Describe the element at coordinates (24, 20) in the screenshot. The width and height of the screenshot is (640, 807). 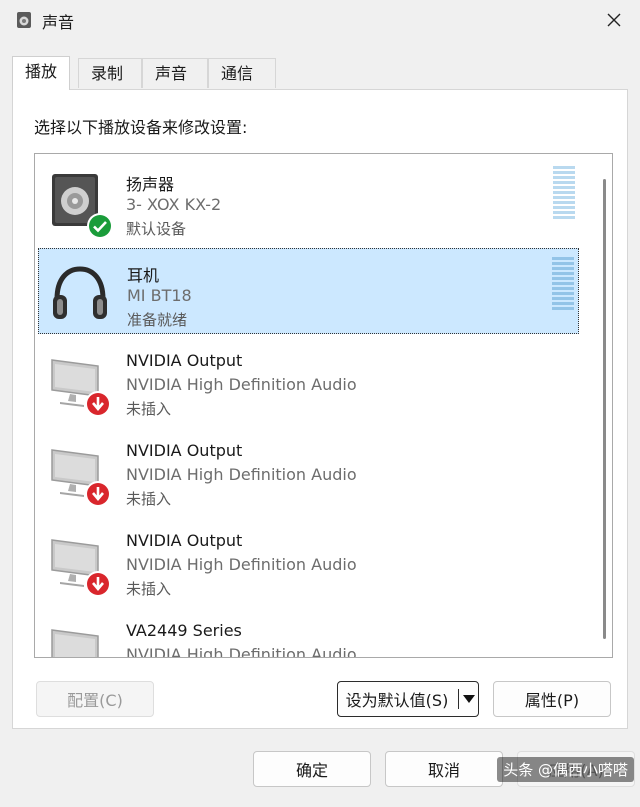
I see `speaker-app-icon` at that location.